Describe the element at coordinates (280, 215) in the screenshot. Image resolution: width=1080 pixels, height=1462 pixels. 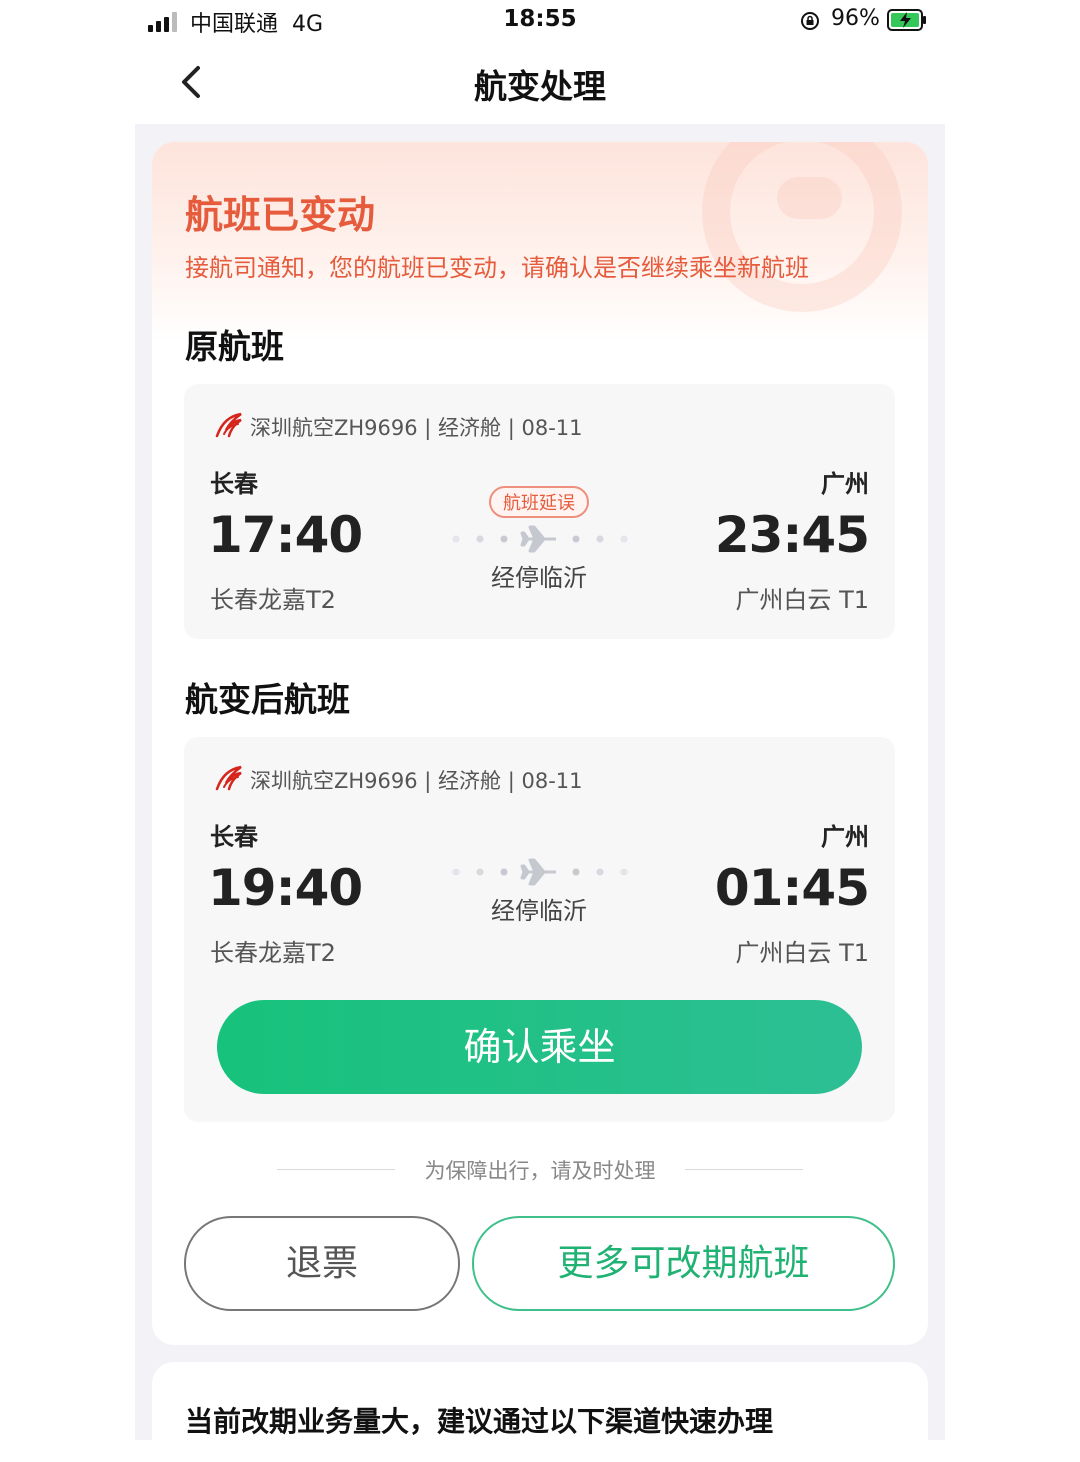
I see `alert-title: 航班已变动` at that location.